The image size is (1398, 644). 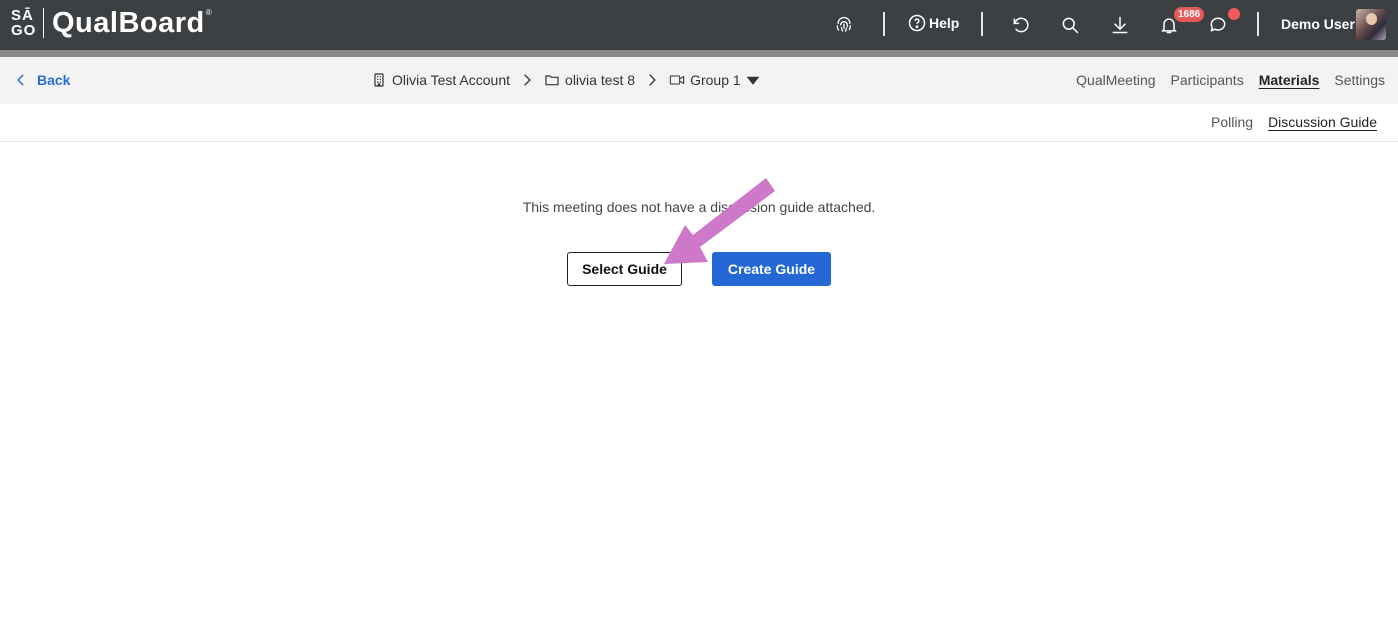 I want to click on topbar-underline, so click(x=699, y=53).